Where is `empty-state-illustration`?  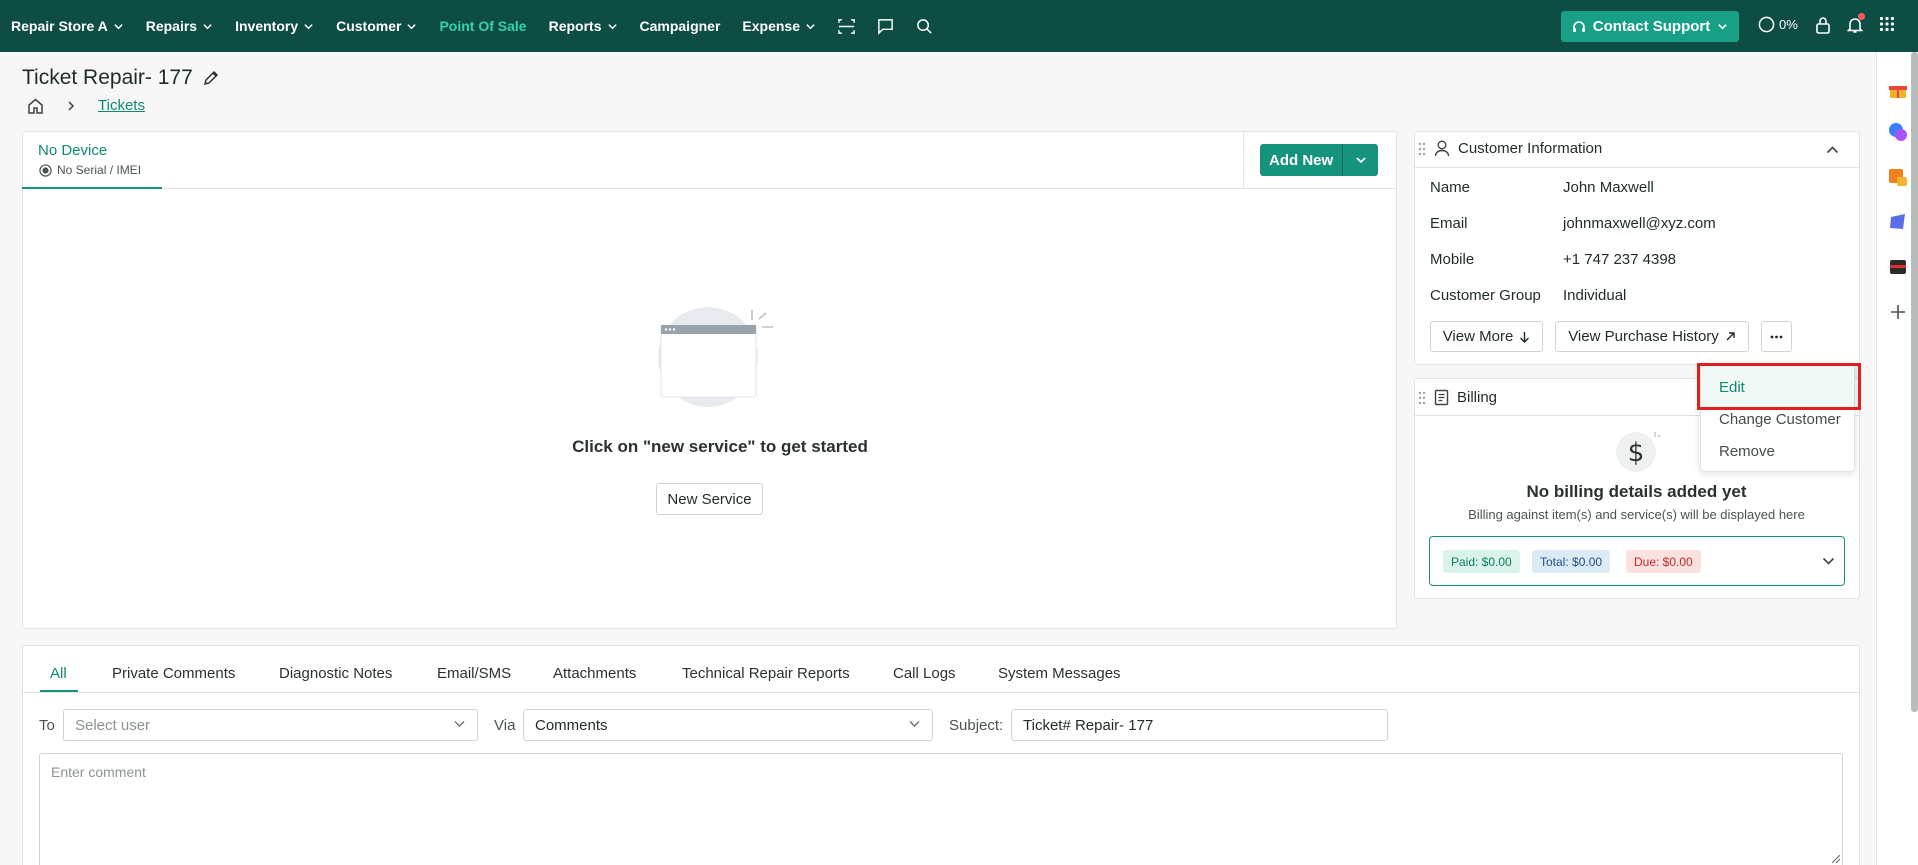 empty-state-illustration is located at coordinates (714, 356).